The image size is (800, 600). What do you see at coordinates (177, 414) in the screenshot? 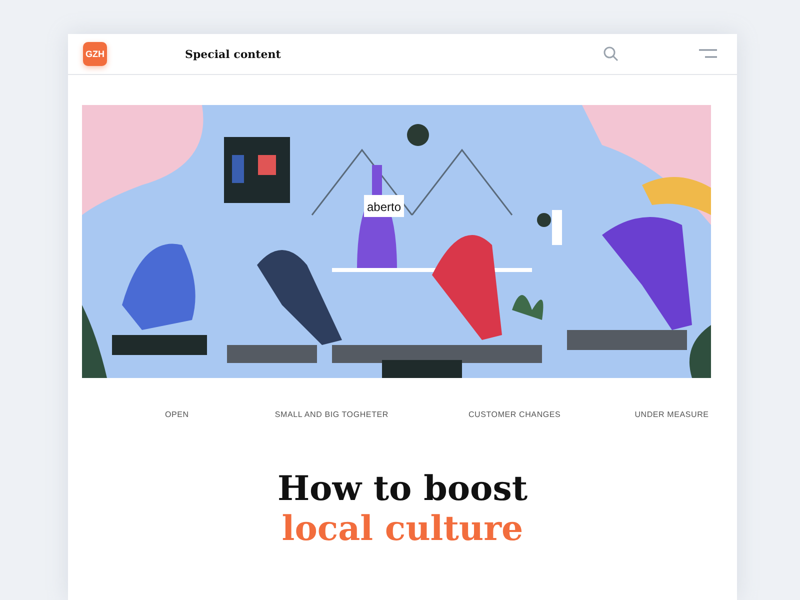
I see `nav-link: OPEN` at bounding box center [177, 414].